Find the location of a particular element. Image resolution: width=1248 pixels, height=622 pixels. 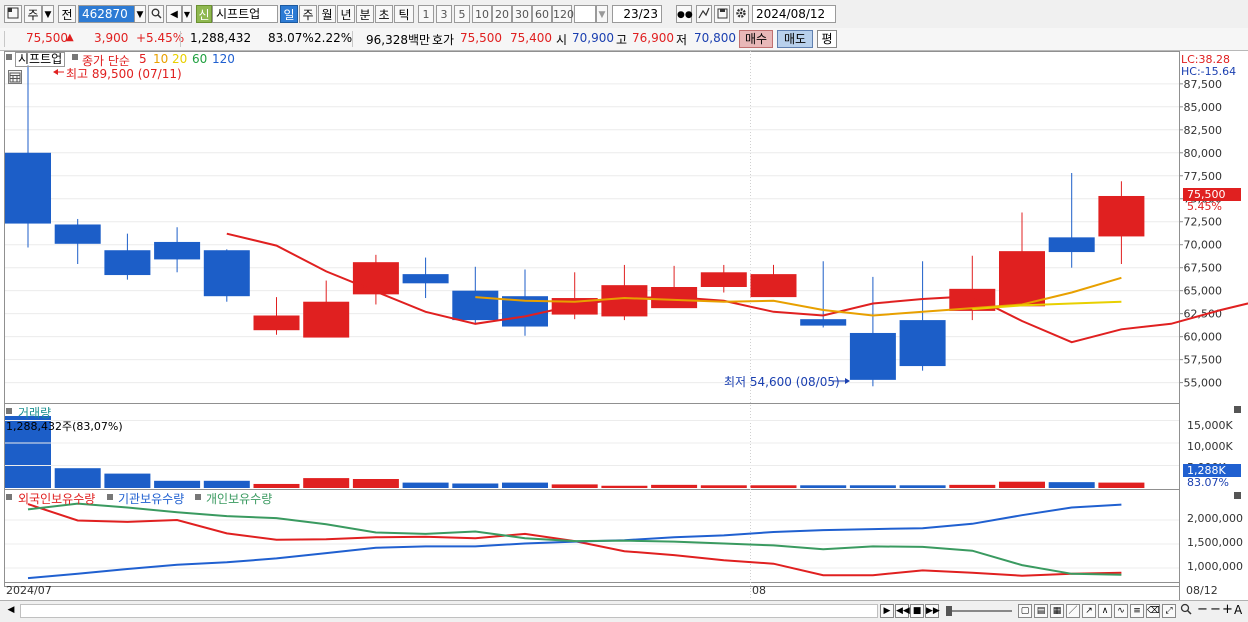

volume-ratio: 83.07% is located at coordinates (291, 38).